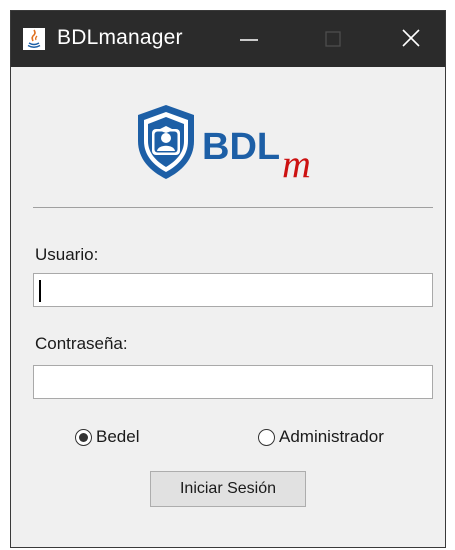 This screenshot has height=550, width=455. Describe the element at coordinates (241, 147) in the screenshot. I see `logo-text: BDL` at that location.